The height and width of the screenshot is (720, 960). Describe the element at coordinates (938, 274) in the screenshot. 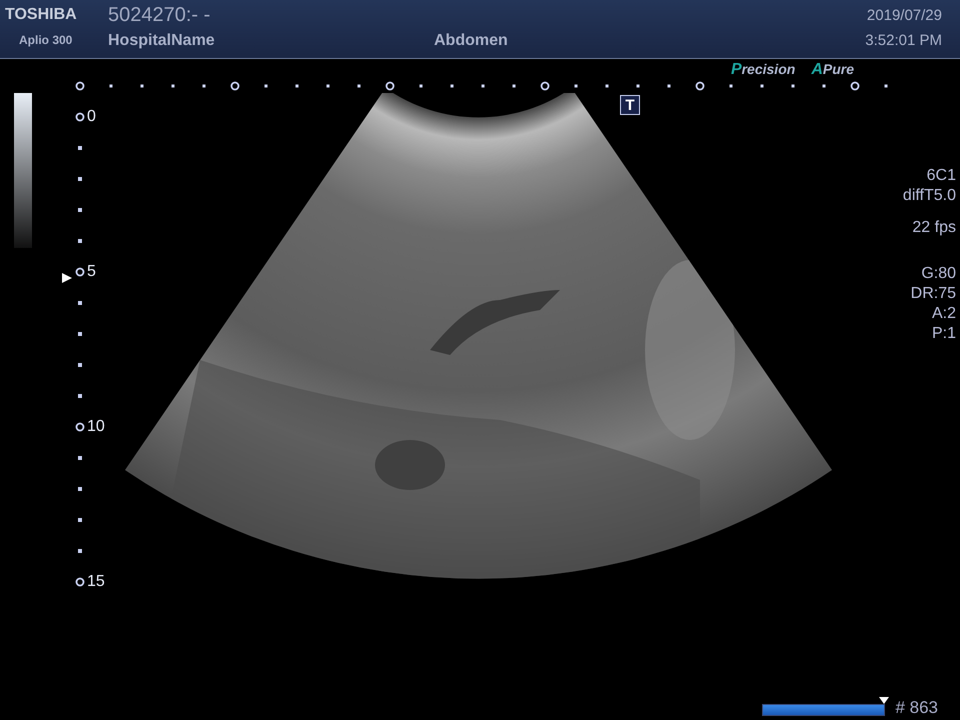

I see `scan-parameter: G:80` at that location.